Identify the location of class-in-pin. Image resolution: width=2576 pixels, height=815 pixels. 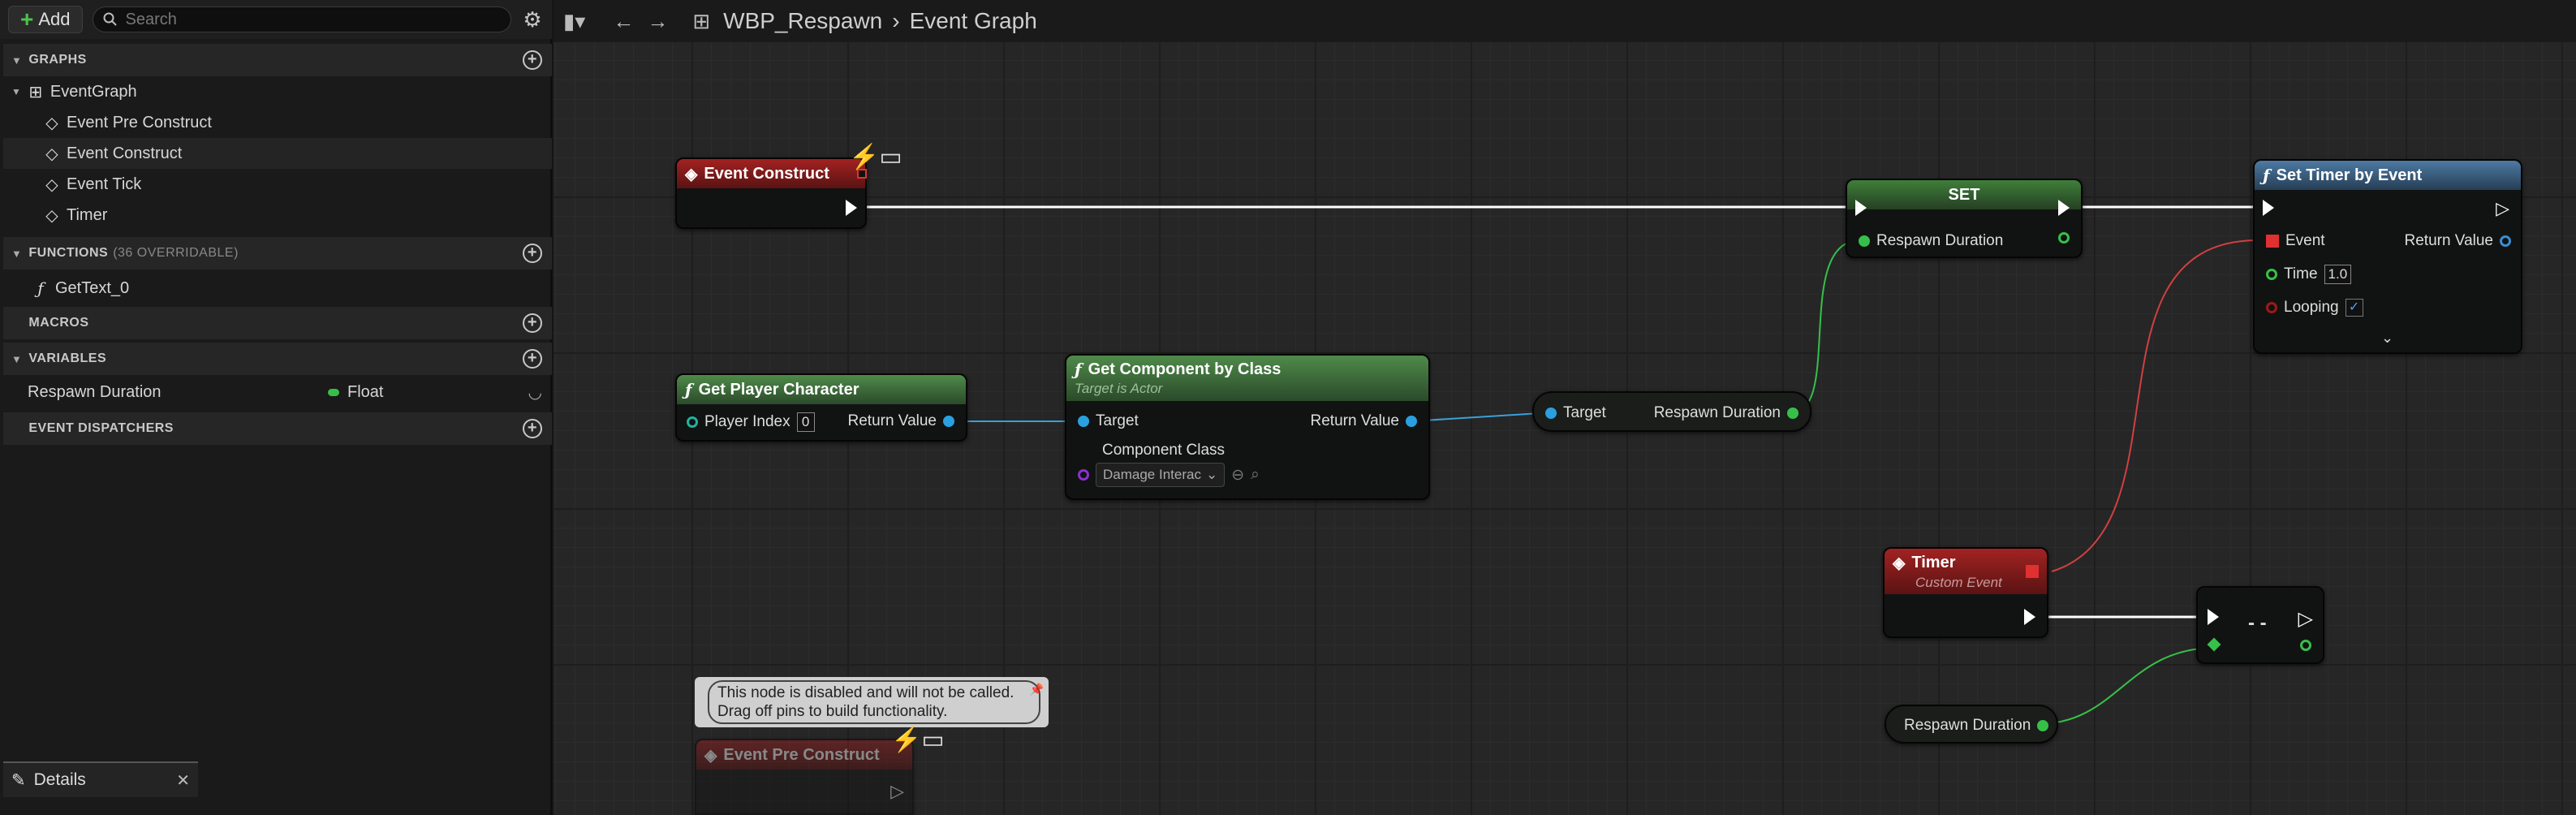
(1084, 475).